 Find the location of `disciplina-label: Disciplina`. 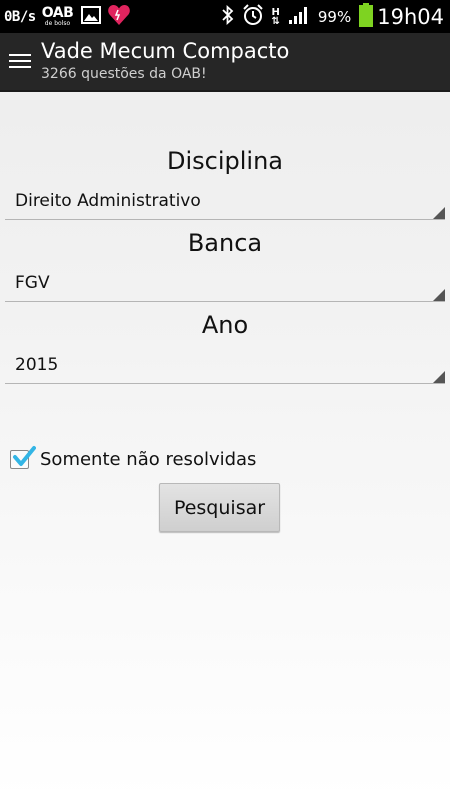

disciplina-label: Disciplina is located at coordinates (224, 161).